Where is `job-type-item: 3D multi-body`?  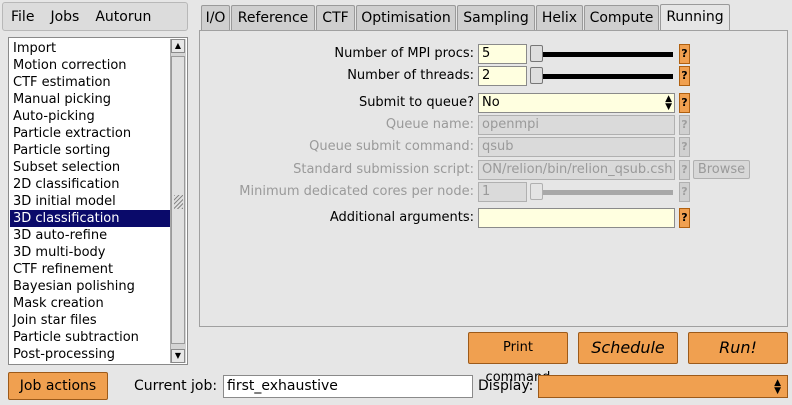
job-type-item: 3D multi-body is located at coordinates (59, 252).